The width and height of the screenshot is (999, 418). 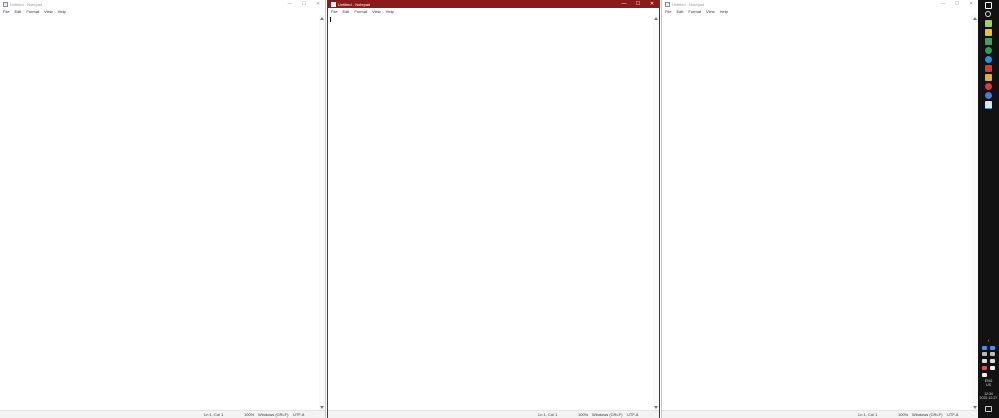 I want to click on notification-center-icon, so click(x=988, y=409).